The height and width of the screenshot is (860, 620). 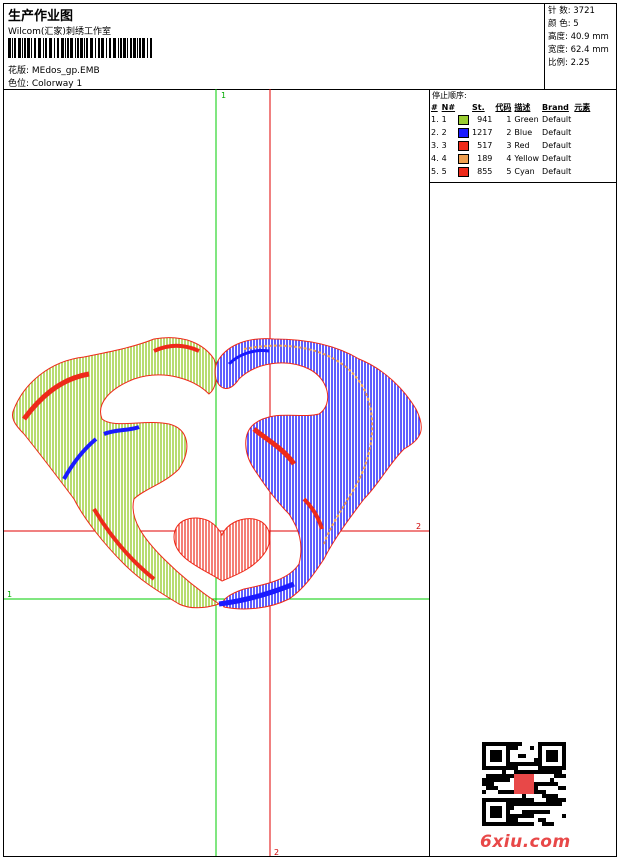 I want to click on col-swatch, so click(x=465, y=107).